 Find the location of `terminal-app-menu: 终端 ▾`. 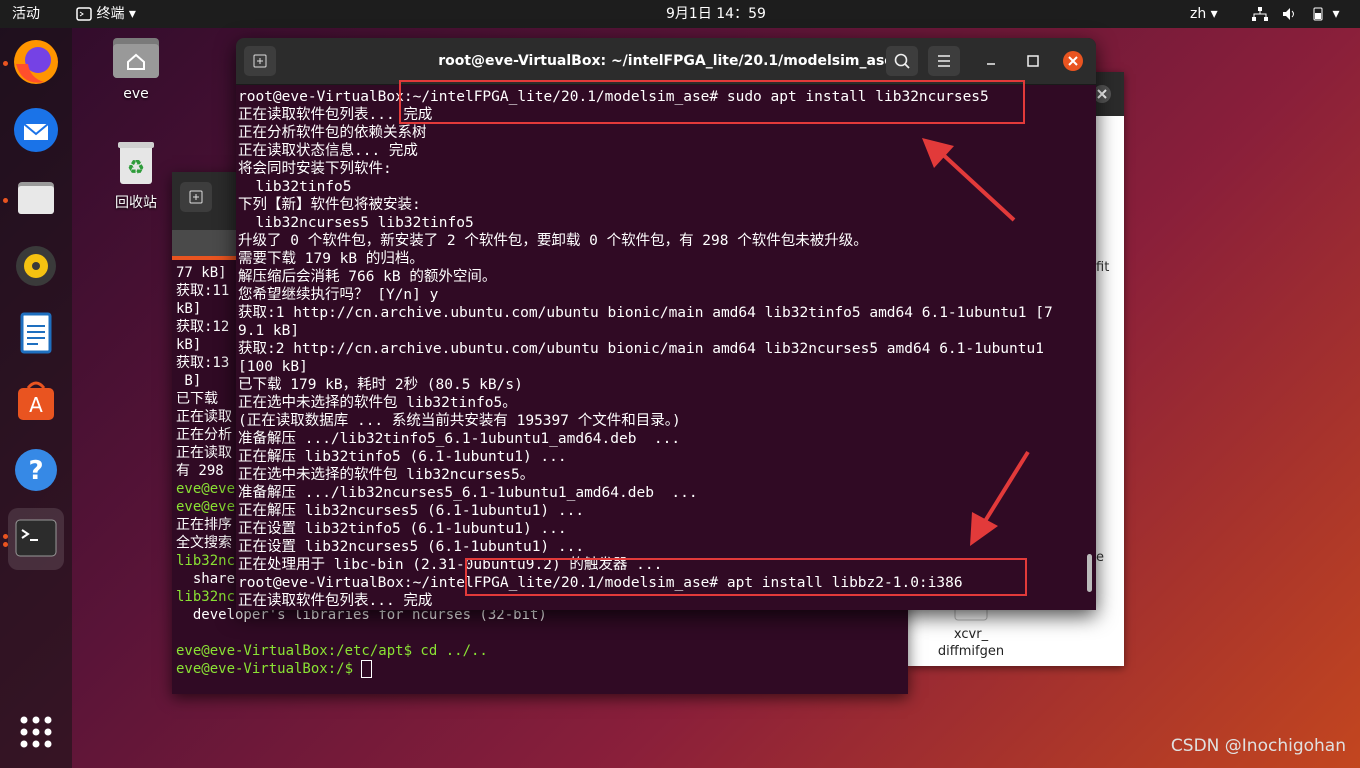

terminal-app-menu: 终端 ▾ is located at coordinates (106, 14).